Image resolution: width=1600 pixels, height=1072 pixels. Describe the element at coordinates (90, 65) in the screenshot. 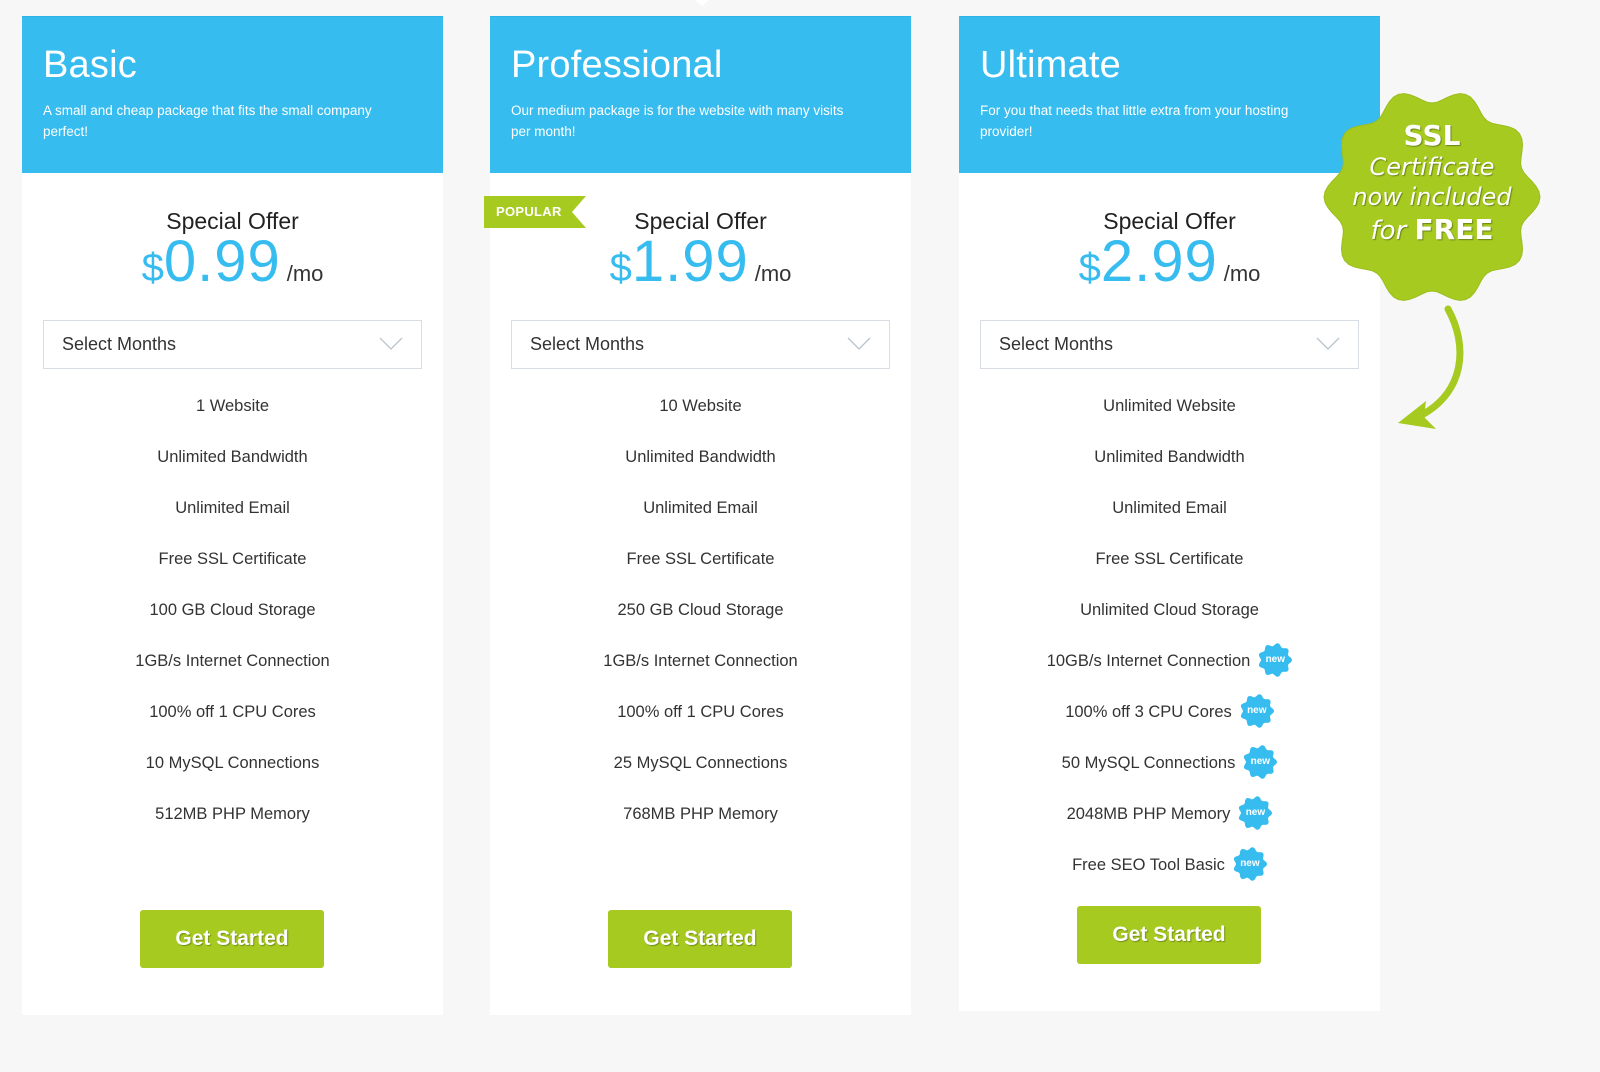

I see `plan-name: Basic` at that location.